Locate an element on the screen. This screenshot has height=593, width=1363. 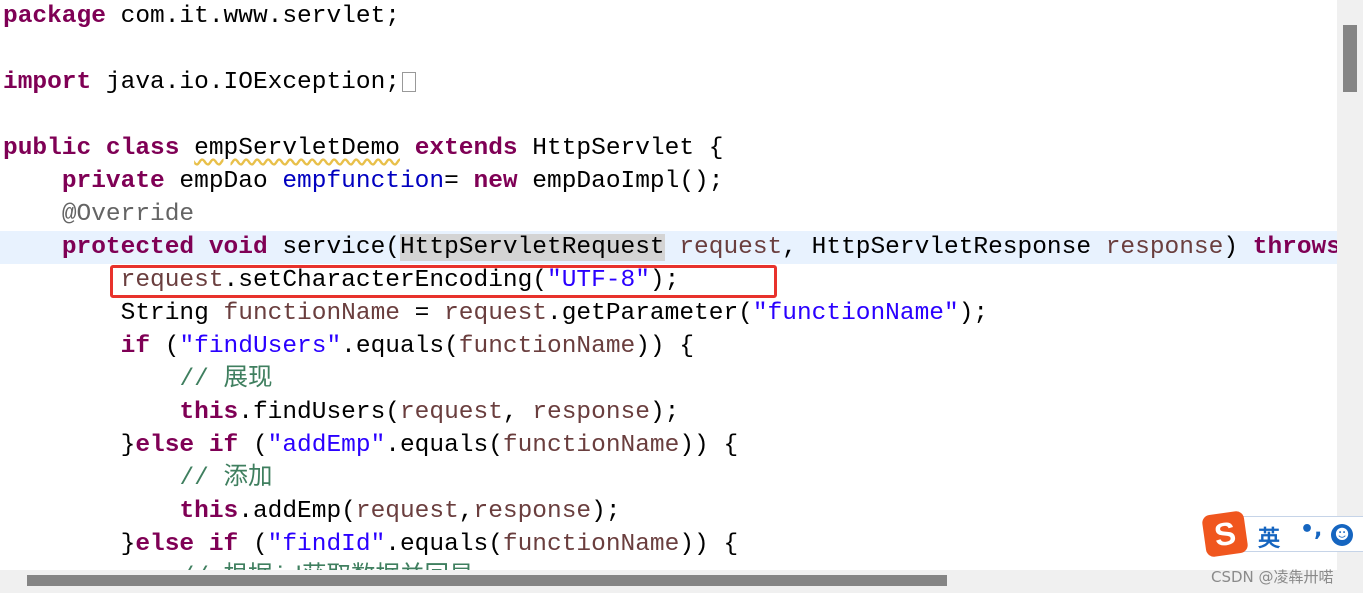
code-line: // 展现 is located at coordinates (668, 379).